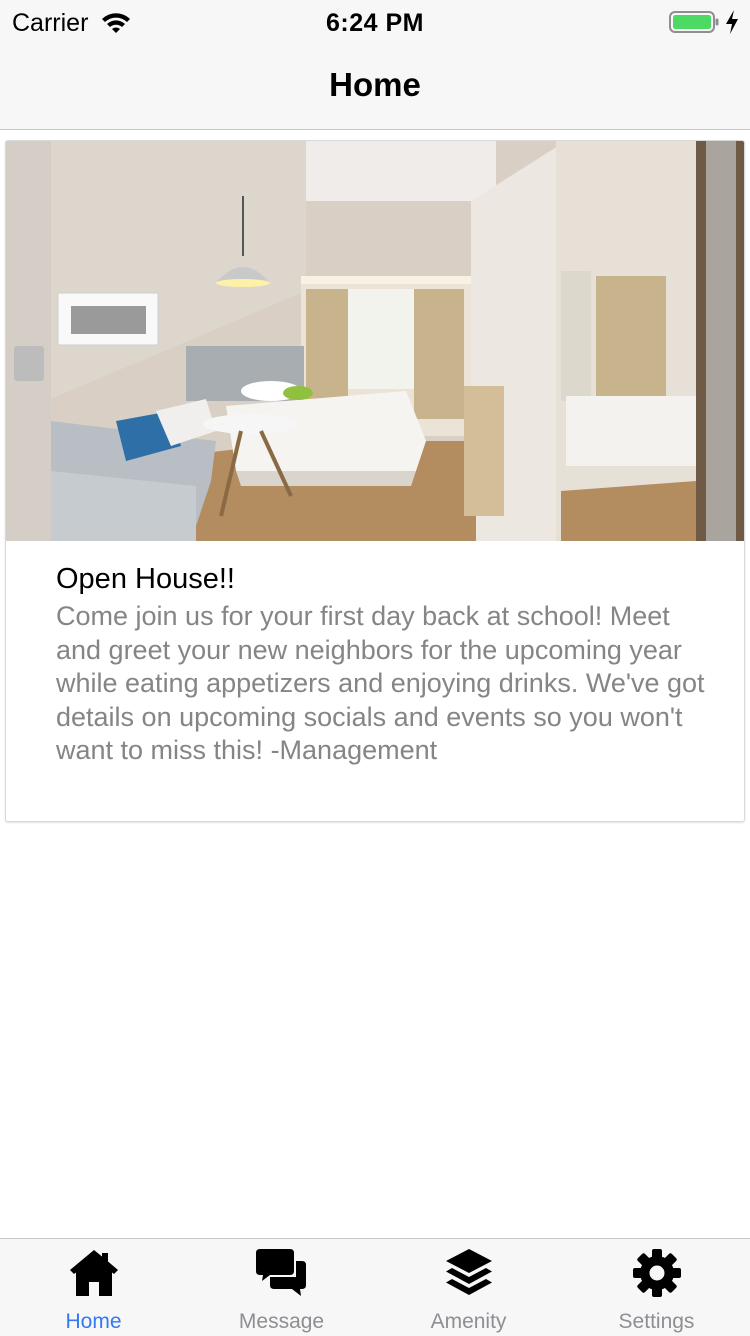  Describe the element at coordinates (281, 1321) in the screenshot. I see `tab-message-label: Message` at that location.